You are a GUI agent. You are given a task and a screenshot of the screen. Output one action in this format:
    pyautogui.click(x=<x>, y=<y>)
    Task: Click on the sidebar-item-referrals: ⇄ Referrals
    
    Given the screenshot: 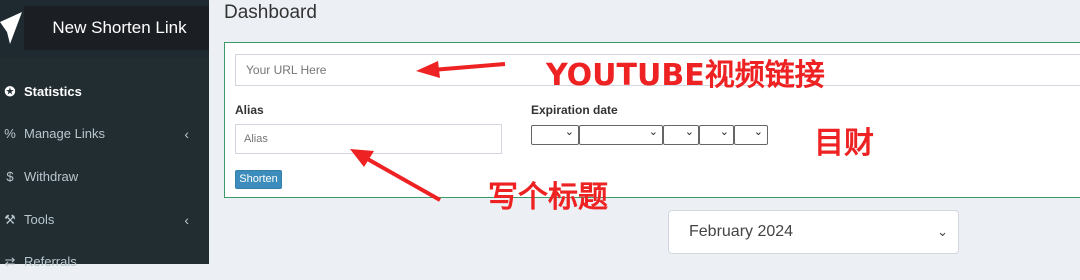 What is the action you would take?
    pyautogui.click(x=104, y=262)
    